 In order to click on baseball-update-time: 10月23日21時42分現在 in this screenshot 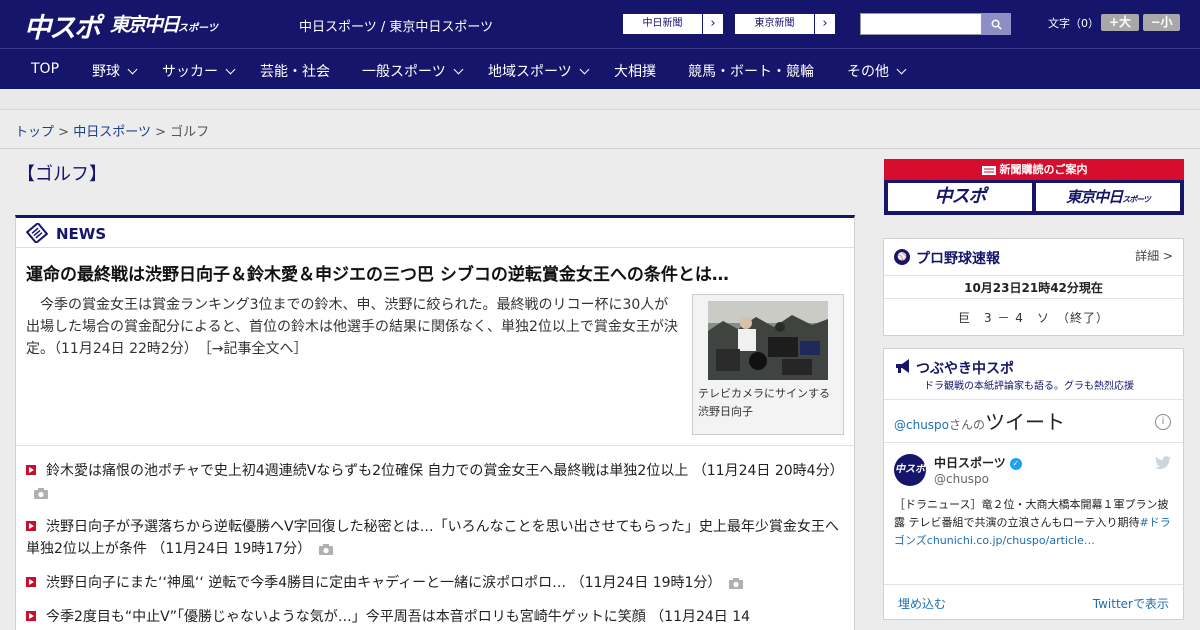, I will do `click(1033, 287)`.